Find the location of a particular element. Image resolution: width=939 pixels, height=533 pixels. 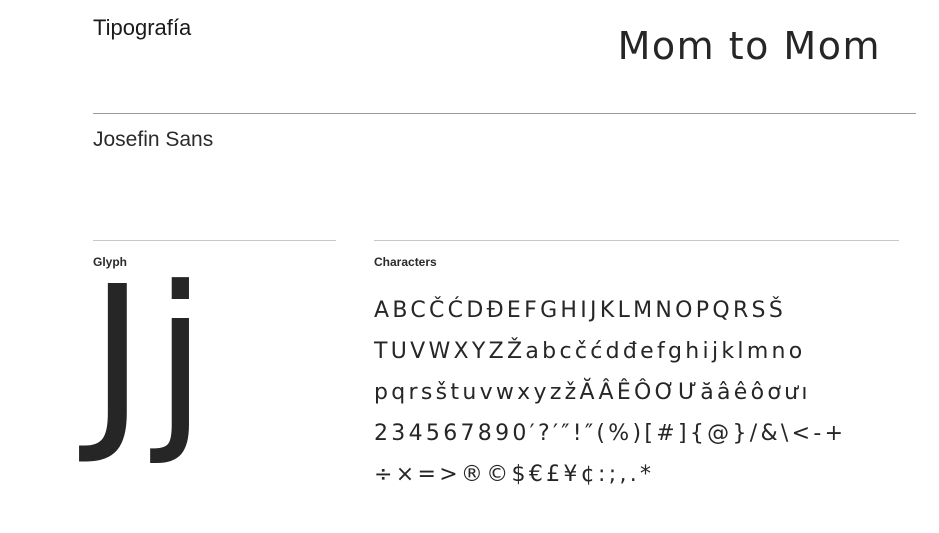

character-line: ÷×=>®©$€£¥¢:;,.* is located at coordinates (514, 474).